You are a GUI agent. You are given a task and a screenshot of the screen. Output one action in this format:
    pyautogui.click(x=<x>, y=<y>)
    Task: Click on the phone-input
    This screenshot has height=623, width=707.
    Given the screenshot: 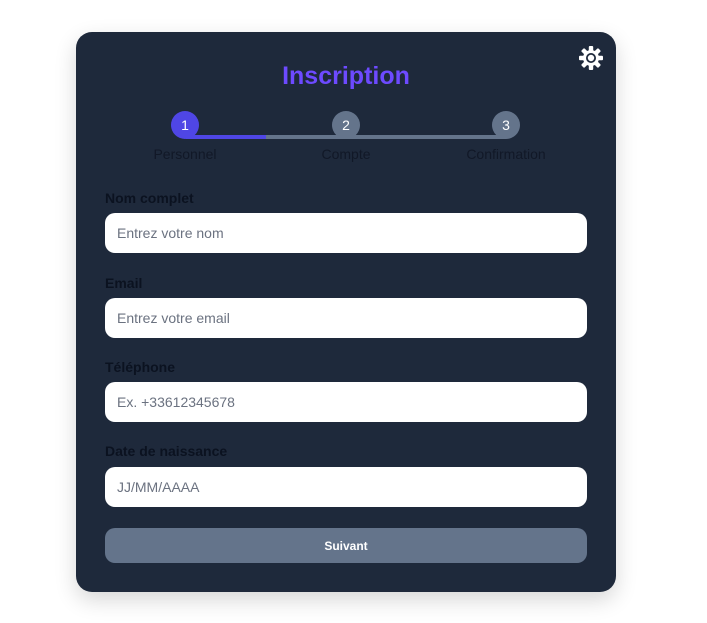 What is the action you would take?
    pyautogui.click(x=346, y=402)
    